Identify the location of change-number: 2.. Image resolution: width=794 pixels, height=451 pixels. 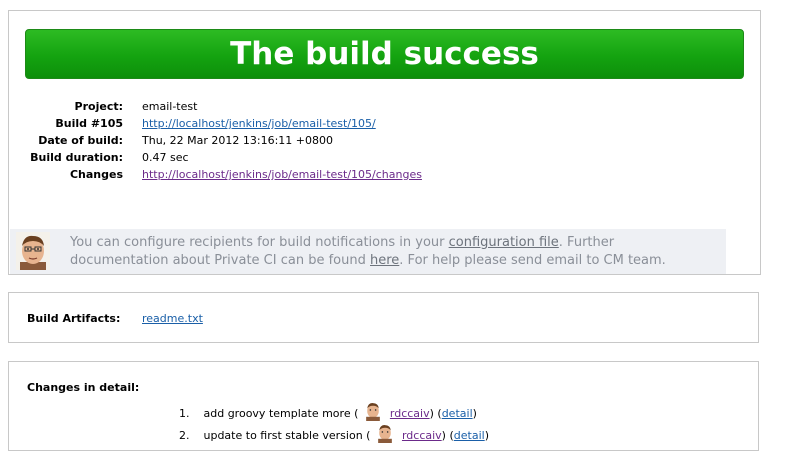
(184, 435).